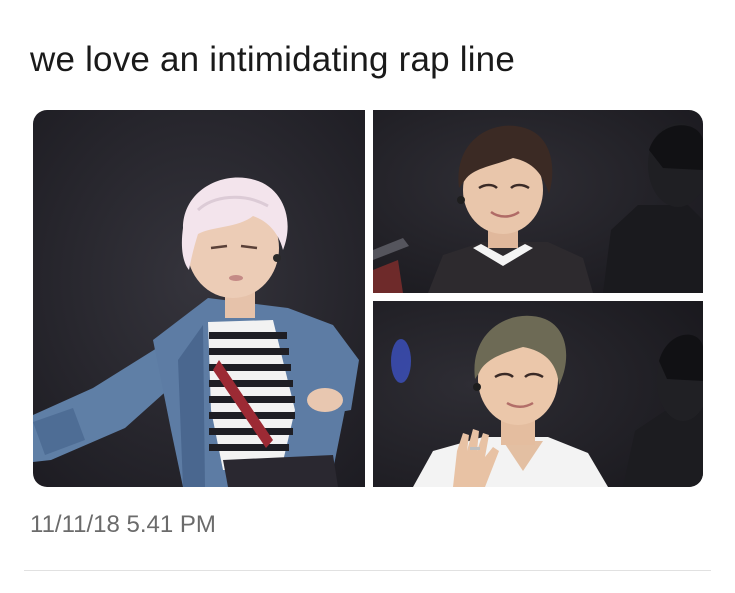 This screenshot has height=593, width=735. I want to click on divider, so click(367, 570).